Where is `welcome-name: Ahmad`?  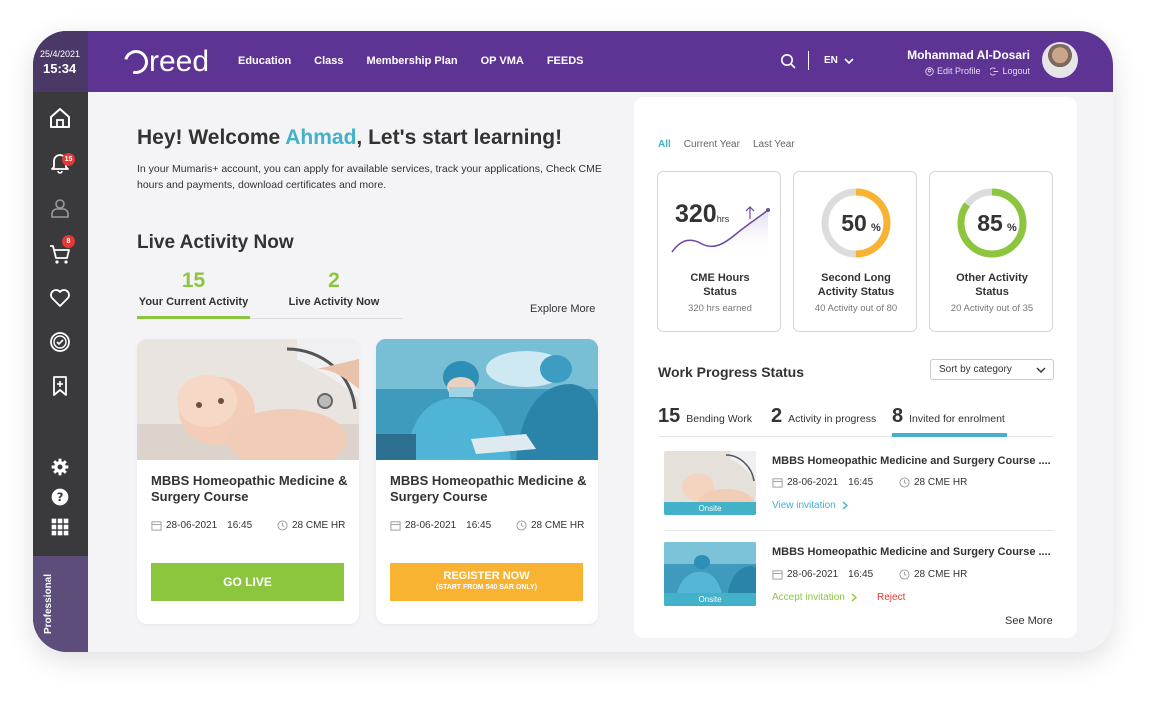 welcome-name: Ahmad is located at coordinates (321, 137).